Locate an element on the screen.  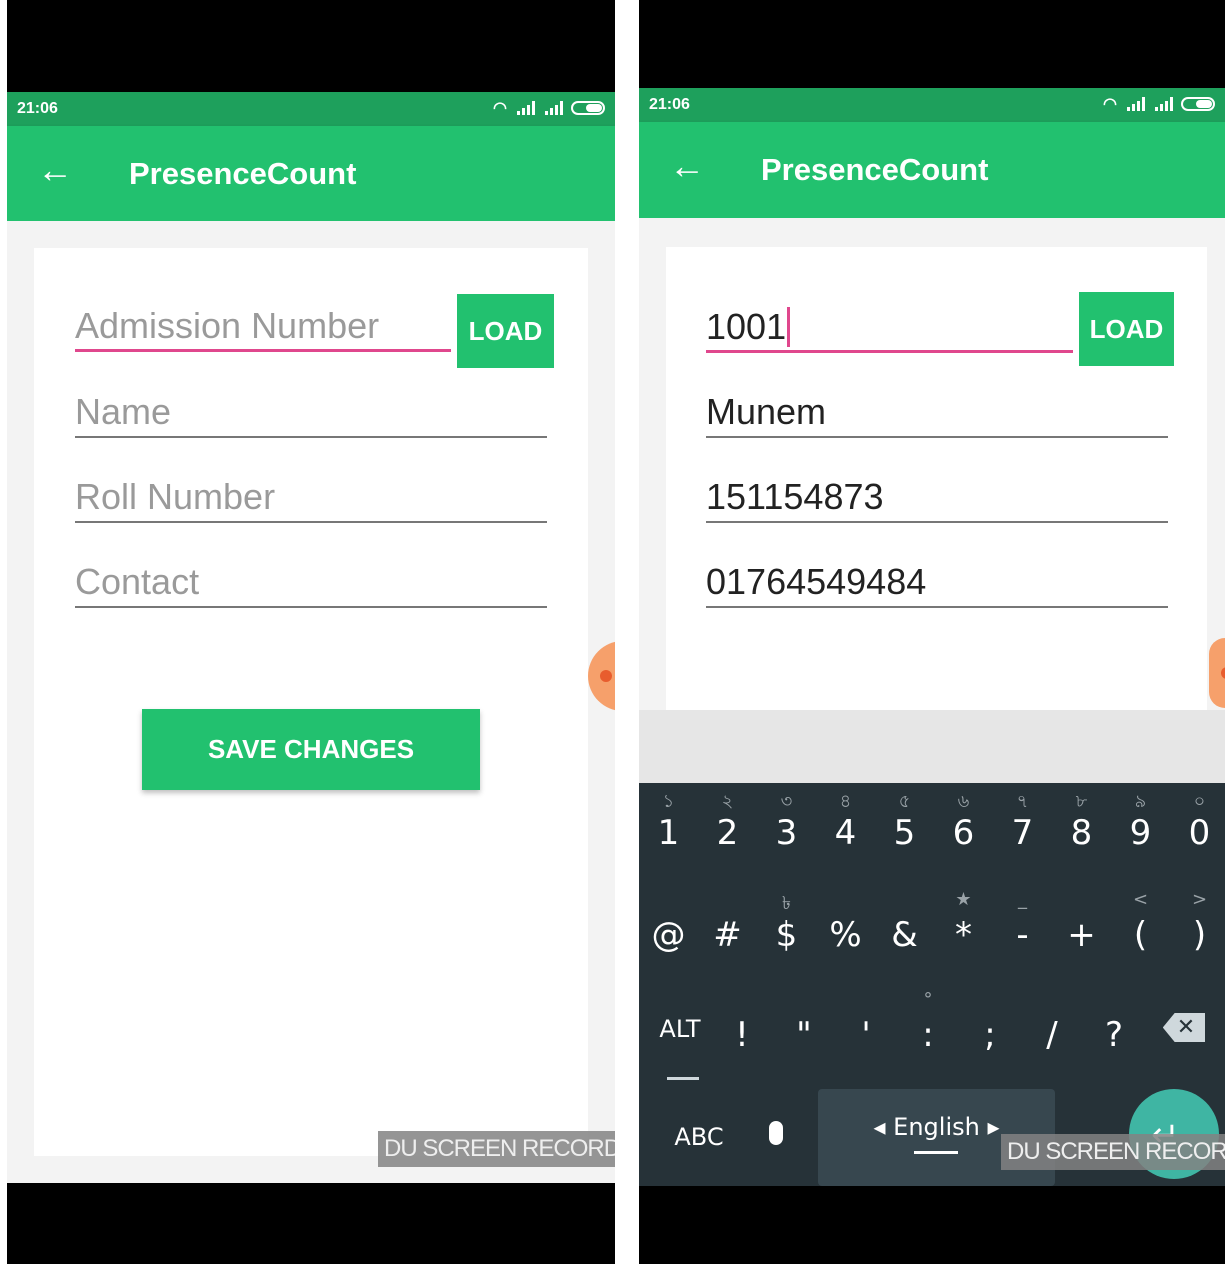
admission-number-value: 1001 is located at coordinates (748, 326).